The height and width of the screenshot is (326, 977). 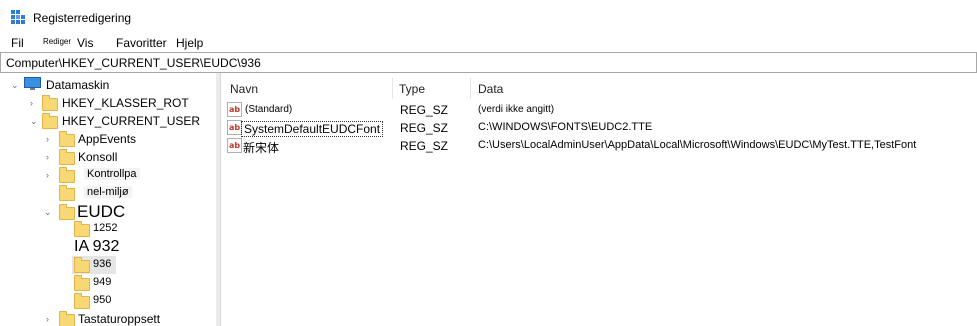 I want to click on menu-edit: Rediger, so click(x=57, y=41).